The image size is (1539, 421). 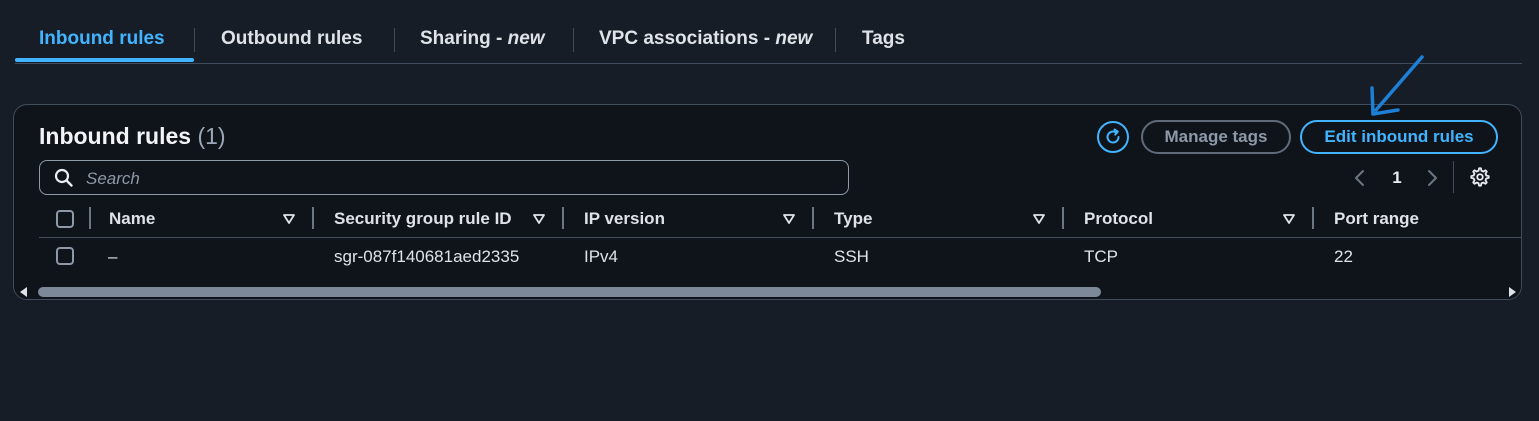 I want to click on cell-type: SSH, so click(x=851, y=256).